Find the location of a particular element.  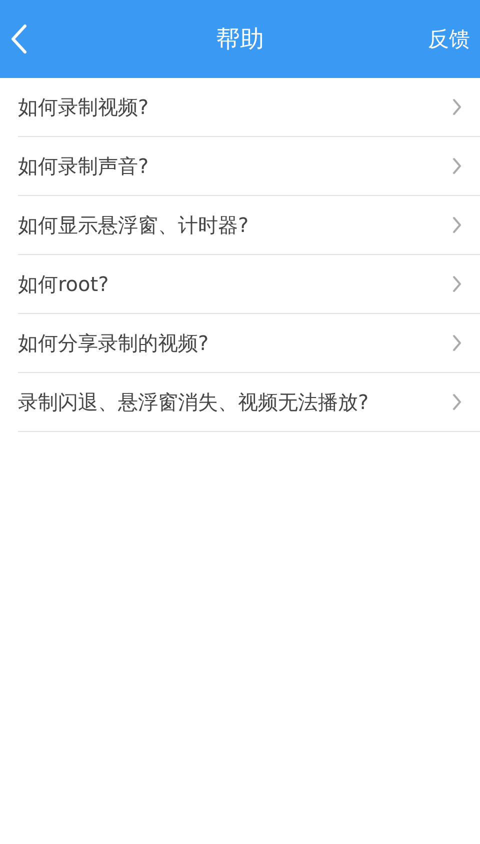

help-item: 如何录制视频? is located at coordinates (249, 107).